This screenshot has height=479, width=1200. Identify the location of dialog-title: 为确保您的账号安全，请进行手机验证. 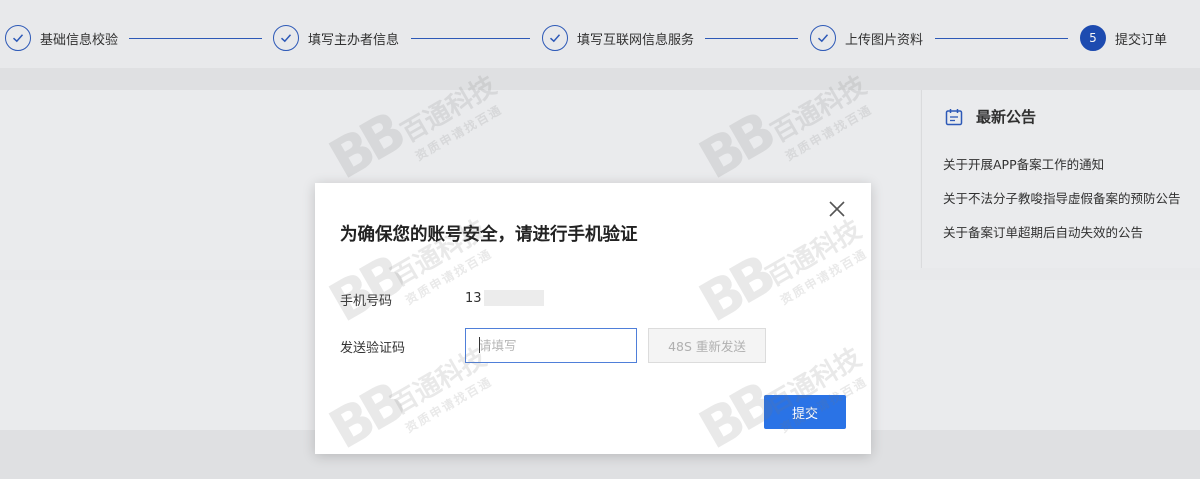
(489, 235).